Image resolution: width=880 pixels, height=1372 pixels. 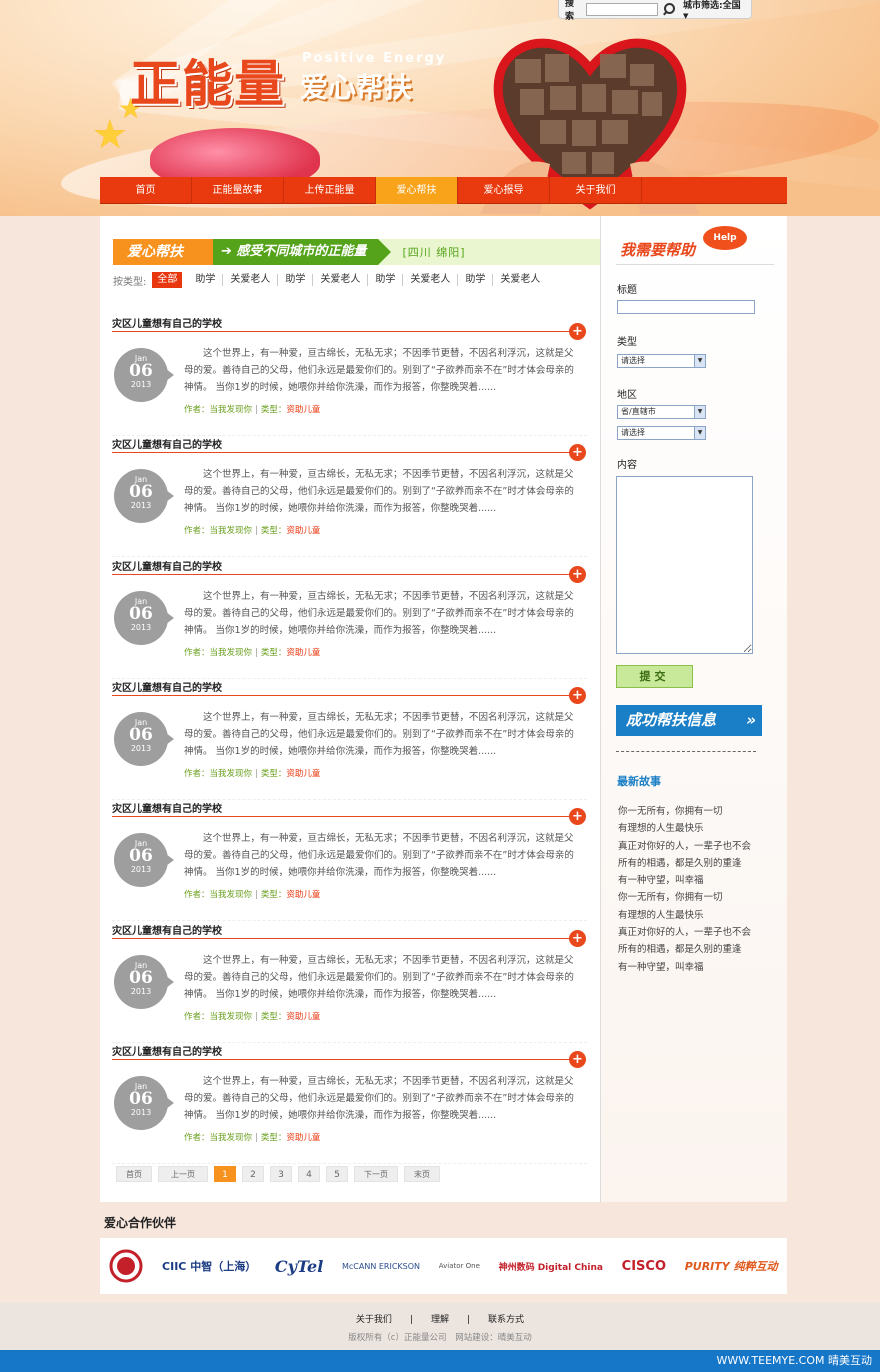 I want to click on page-number: 4, so click(x=309, y=1174).